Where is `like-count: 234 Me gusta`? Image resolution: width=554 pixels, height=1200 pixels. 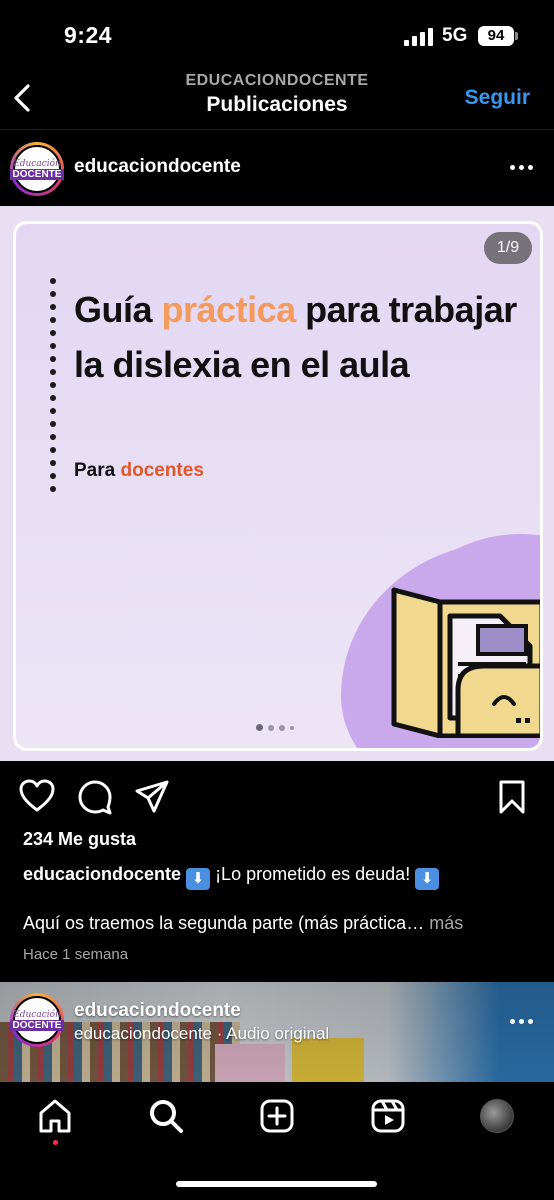
like-count: 234 Me gusta is located at coordinates (79, 839).